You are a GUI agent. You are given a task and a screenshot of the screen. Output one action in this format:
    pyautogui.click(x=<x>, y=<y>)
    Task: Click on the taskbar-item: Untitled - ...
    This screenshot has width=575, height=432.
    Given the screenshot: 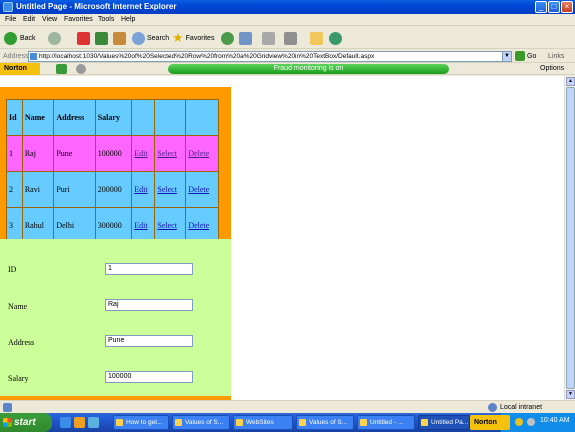 What is the action you would take?
    pyautogui.click(x=386, y=422)
    